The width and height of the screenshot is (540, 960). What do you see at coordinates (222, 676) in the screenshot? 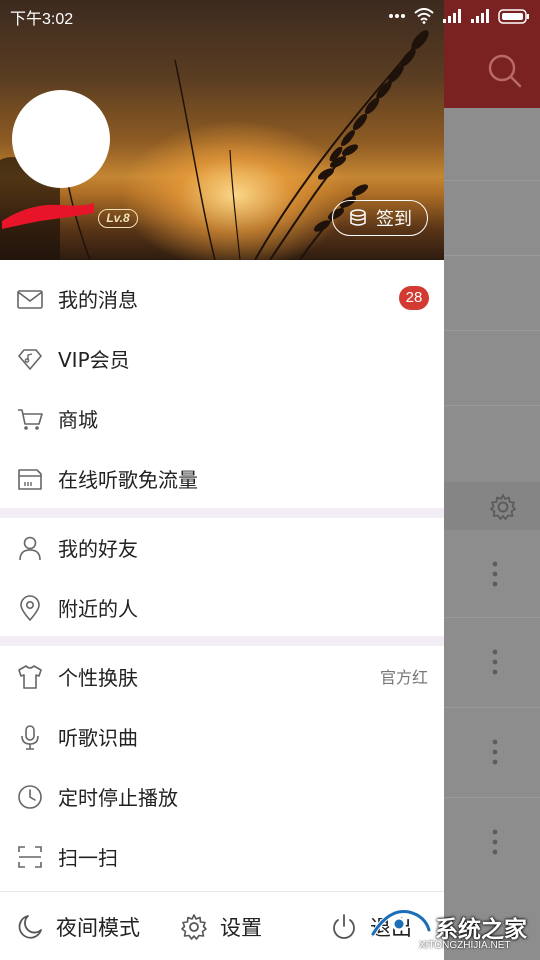
I see `menu-item-skin: 个性换肤 官方红` at bounding box center [222, 676].